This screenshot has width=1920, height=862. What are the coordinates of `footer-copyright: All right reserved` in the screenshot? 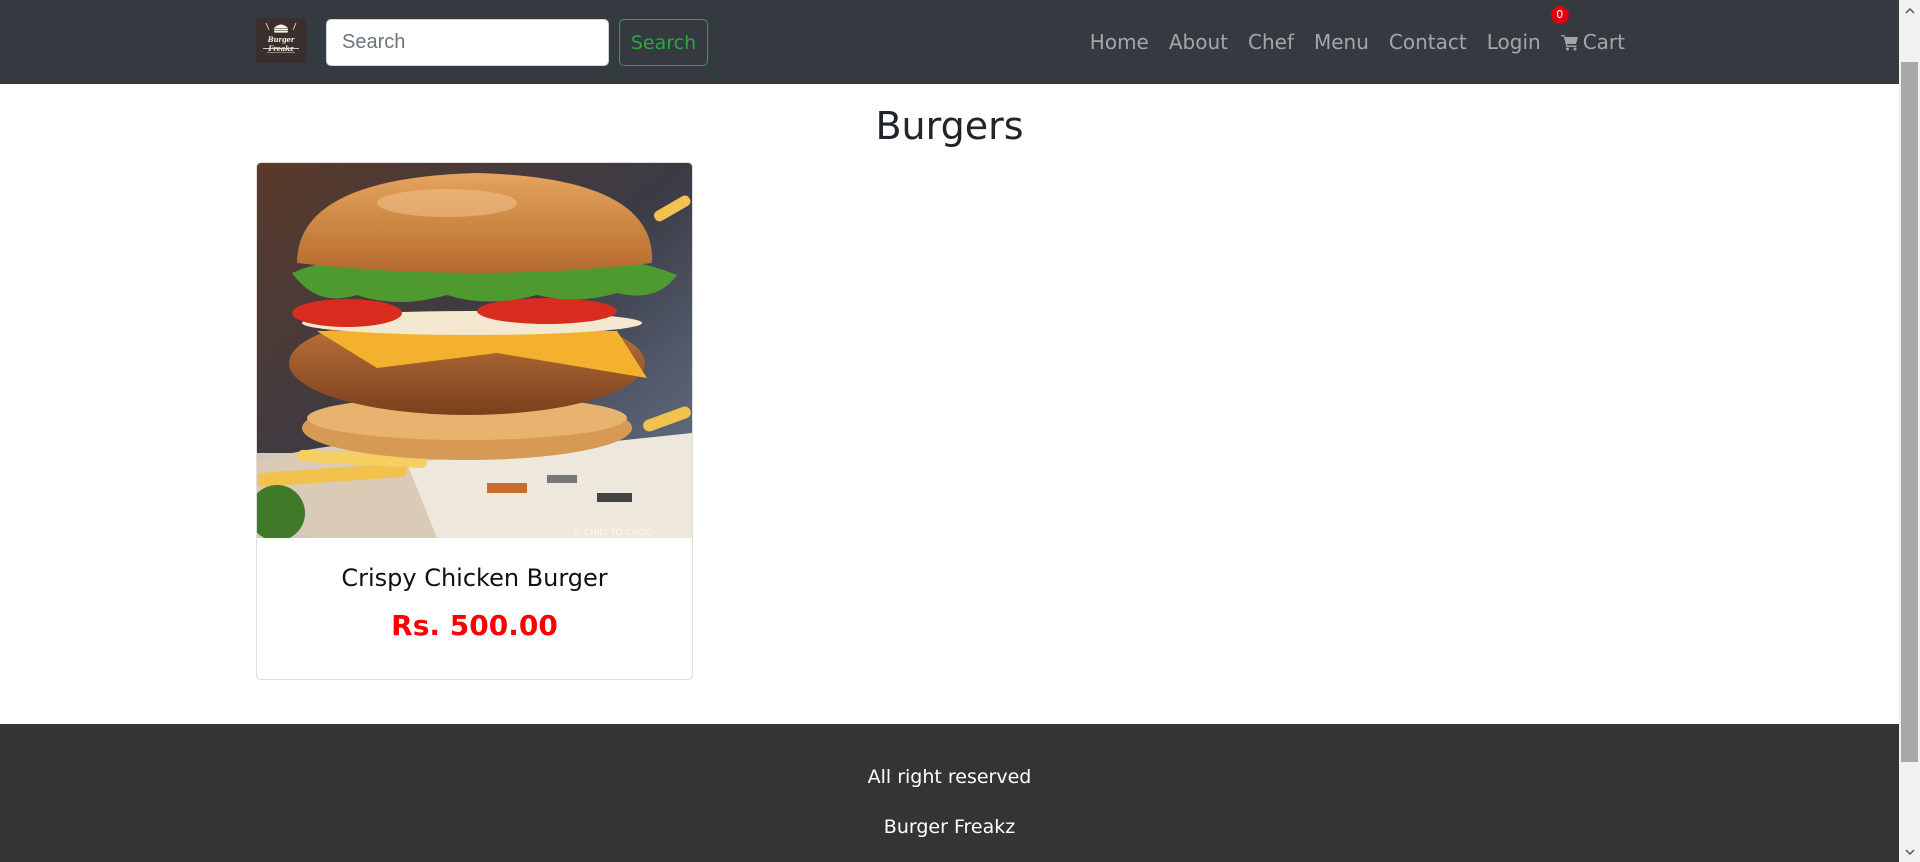 It's located at (949, 777).